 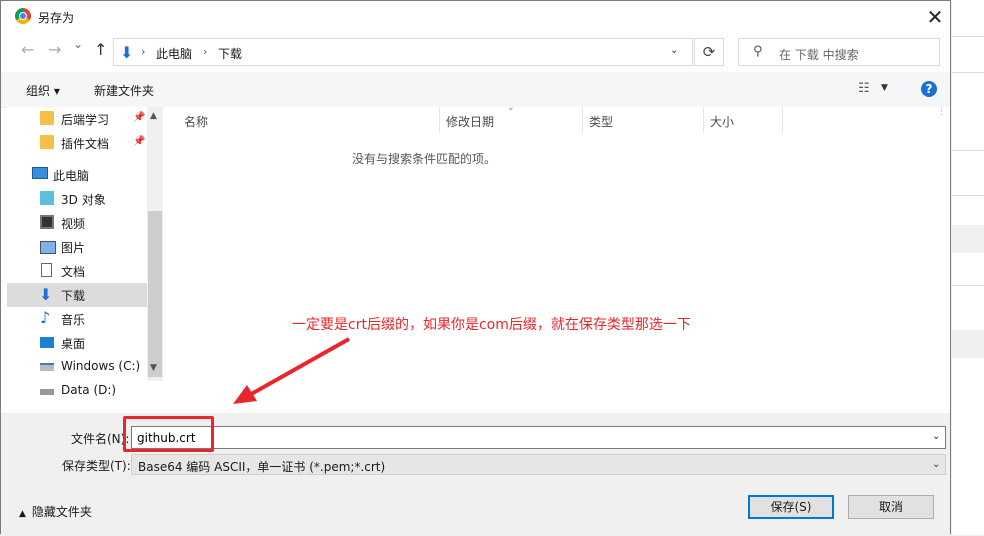 I want to click on sidebar-item-this-pc: 此电脑, so click(x=77, y=175).